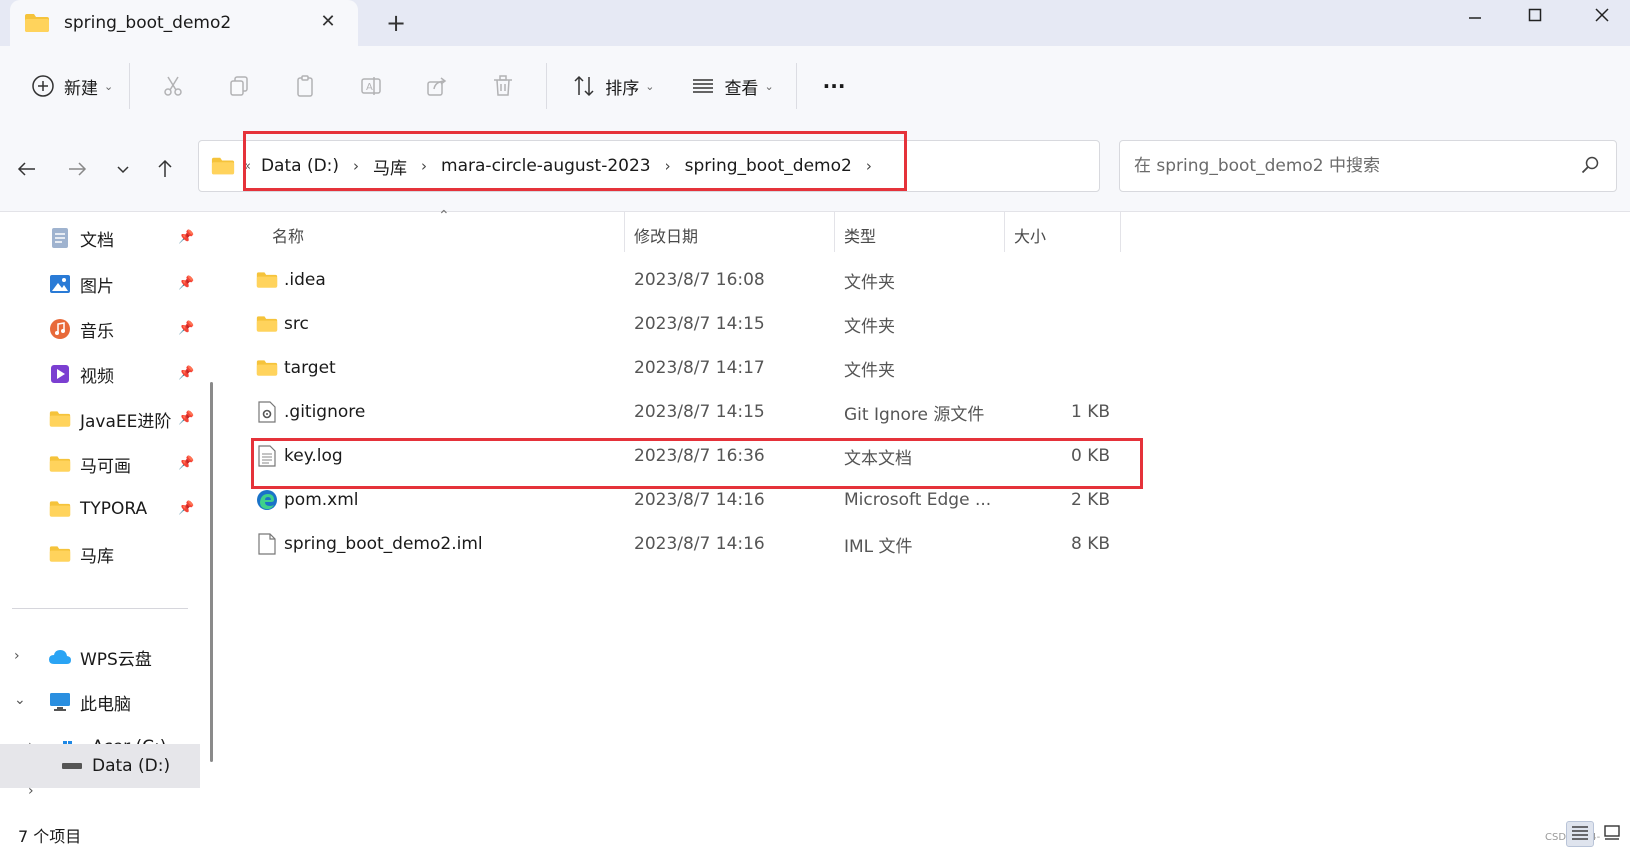  What do you see at coordinates (116, 659) in the screenshot?
I see `sidebar-item-label: WPS云盘` at bounding box center [116, 659].